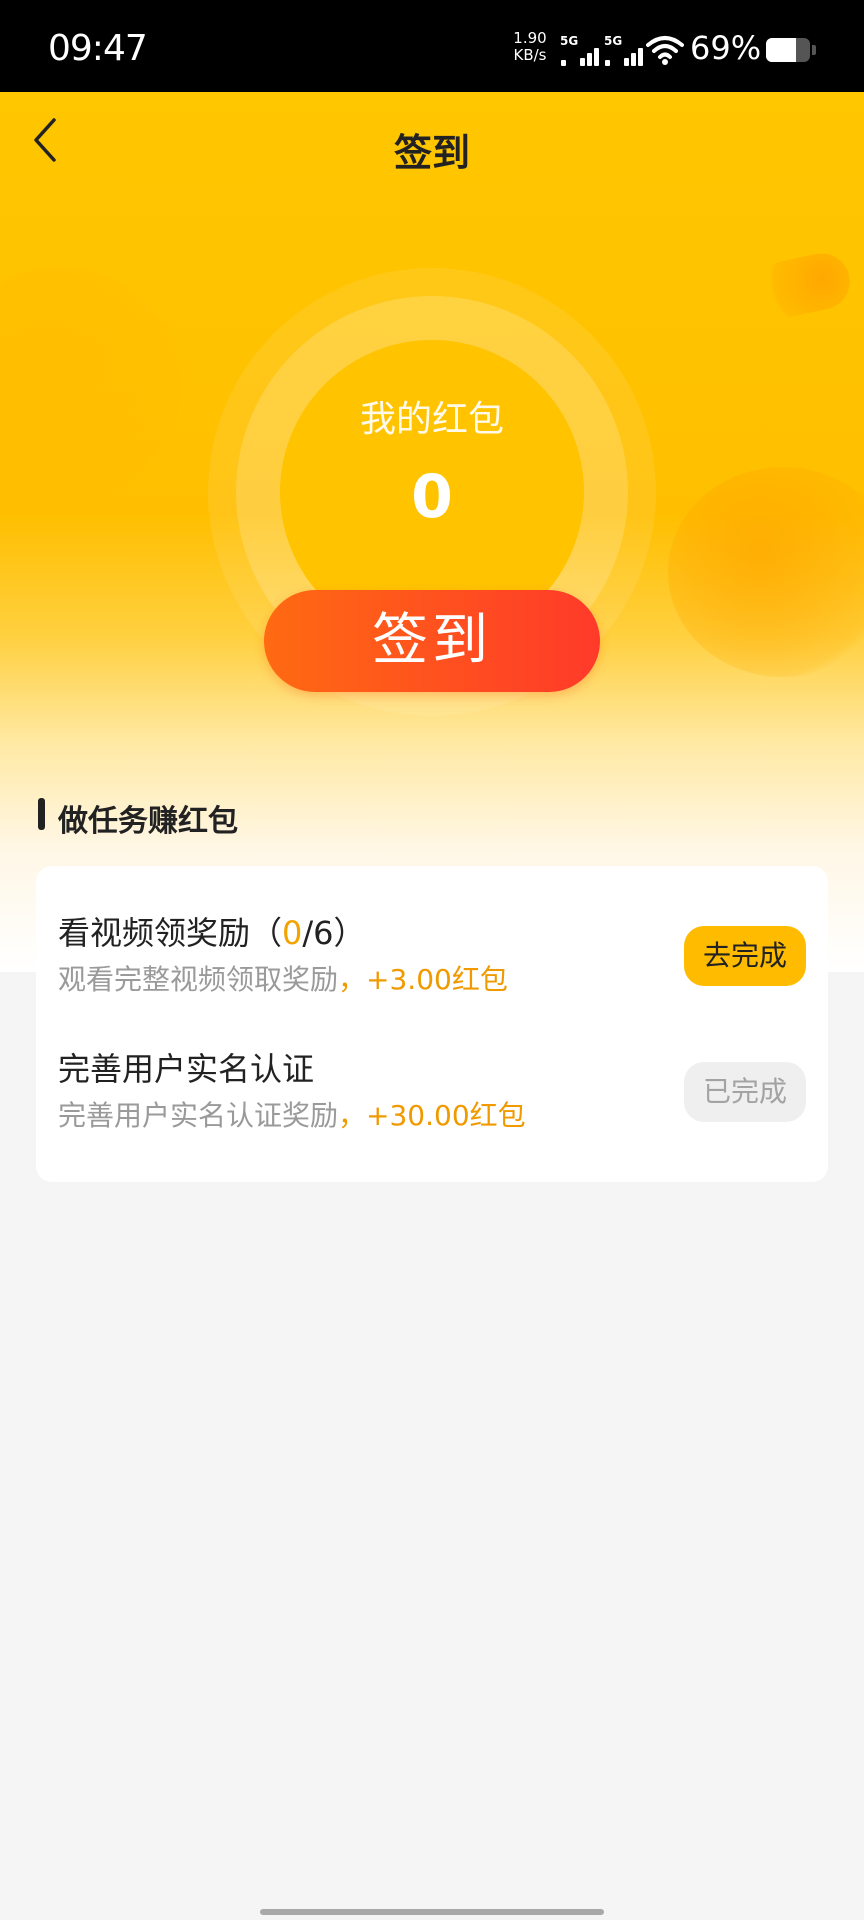 This screenshot has width=864, height=1920. I want to click on completed-button: 已完成, so click(745, 1092).